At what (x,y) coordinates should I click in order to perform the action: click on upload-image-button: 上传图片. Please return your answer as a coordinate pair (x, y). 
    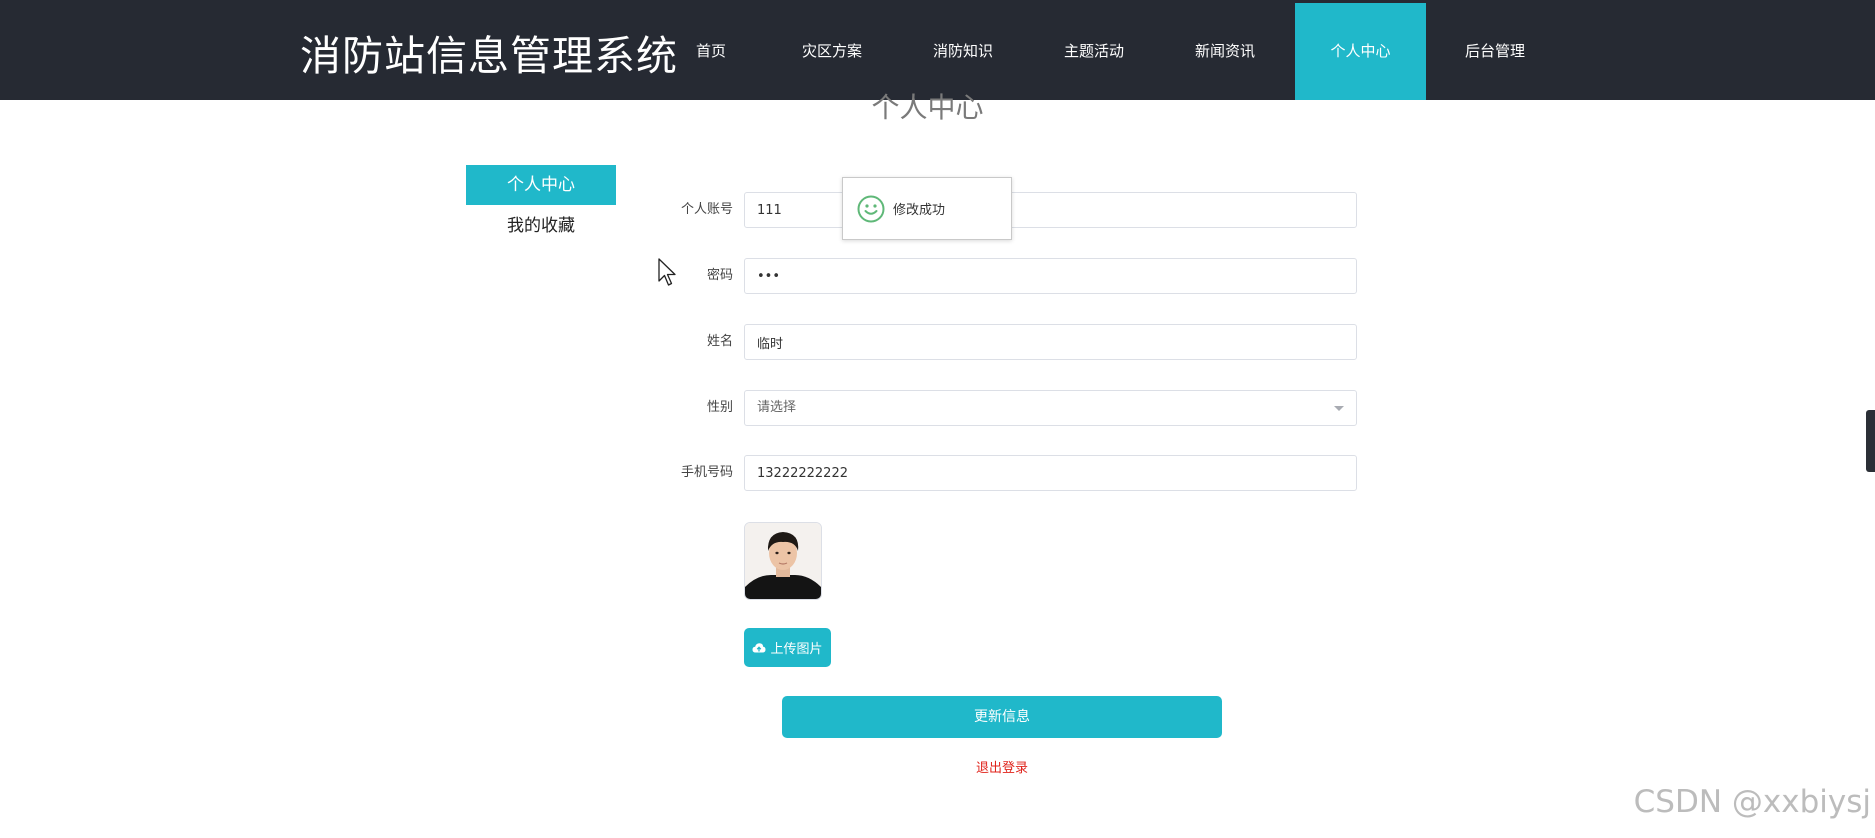
    Looking at the image, I should click on (787, 647).